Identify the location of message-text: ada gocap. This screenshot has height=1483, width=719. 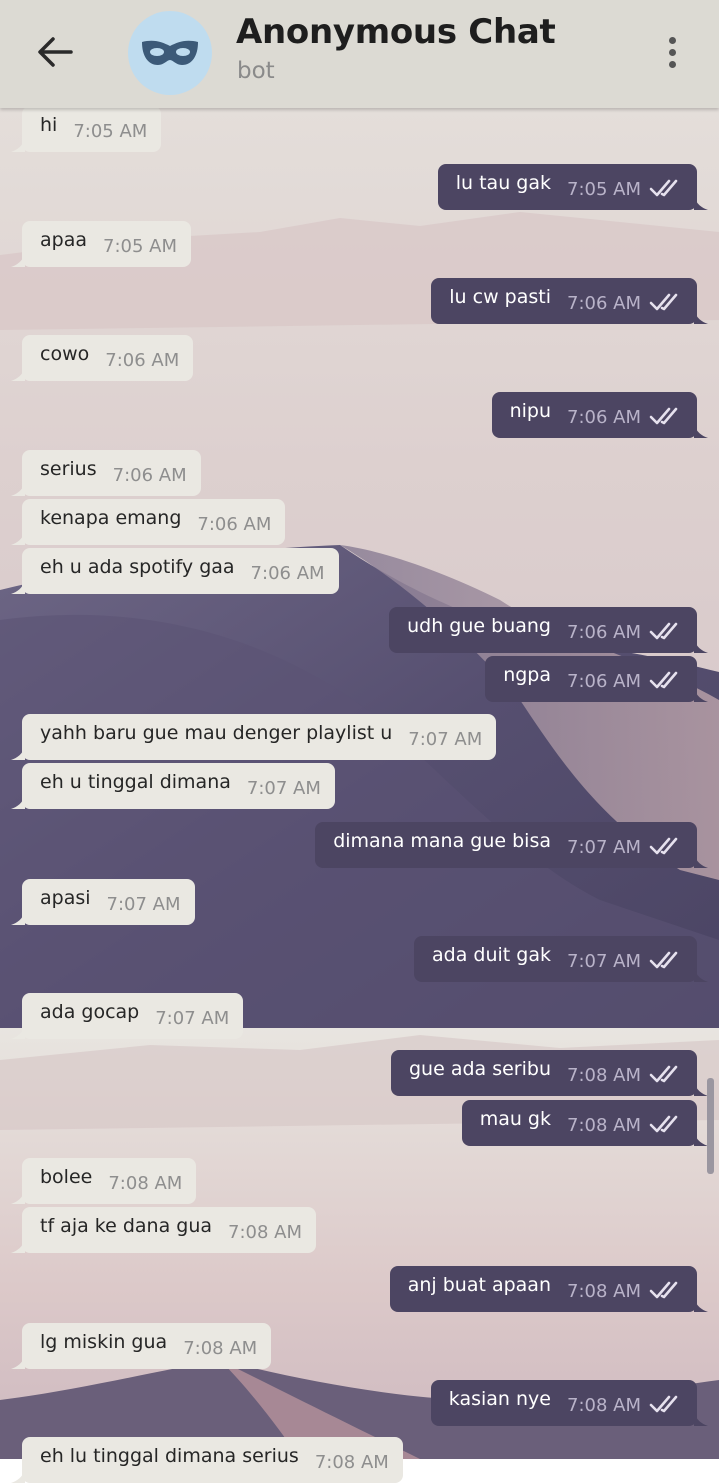
(90, 1012).